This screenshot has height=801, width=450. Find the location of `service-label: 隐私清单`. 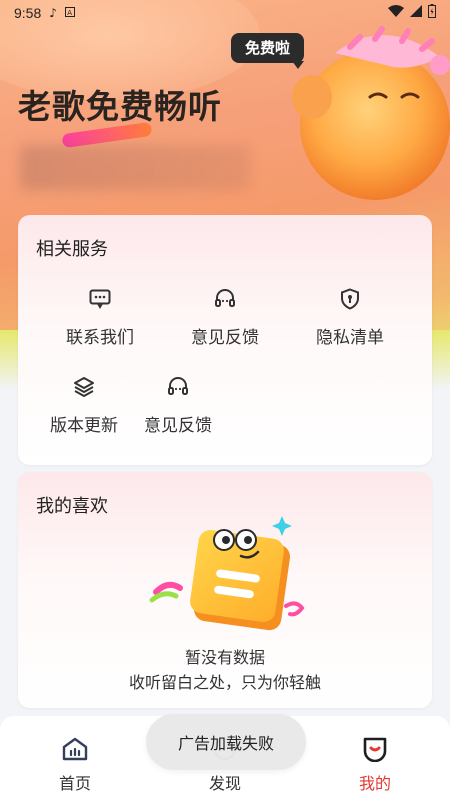

service-label: 隐私清单 is located at coordinates (350, 338).